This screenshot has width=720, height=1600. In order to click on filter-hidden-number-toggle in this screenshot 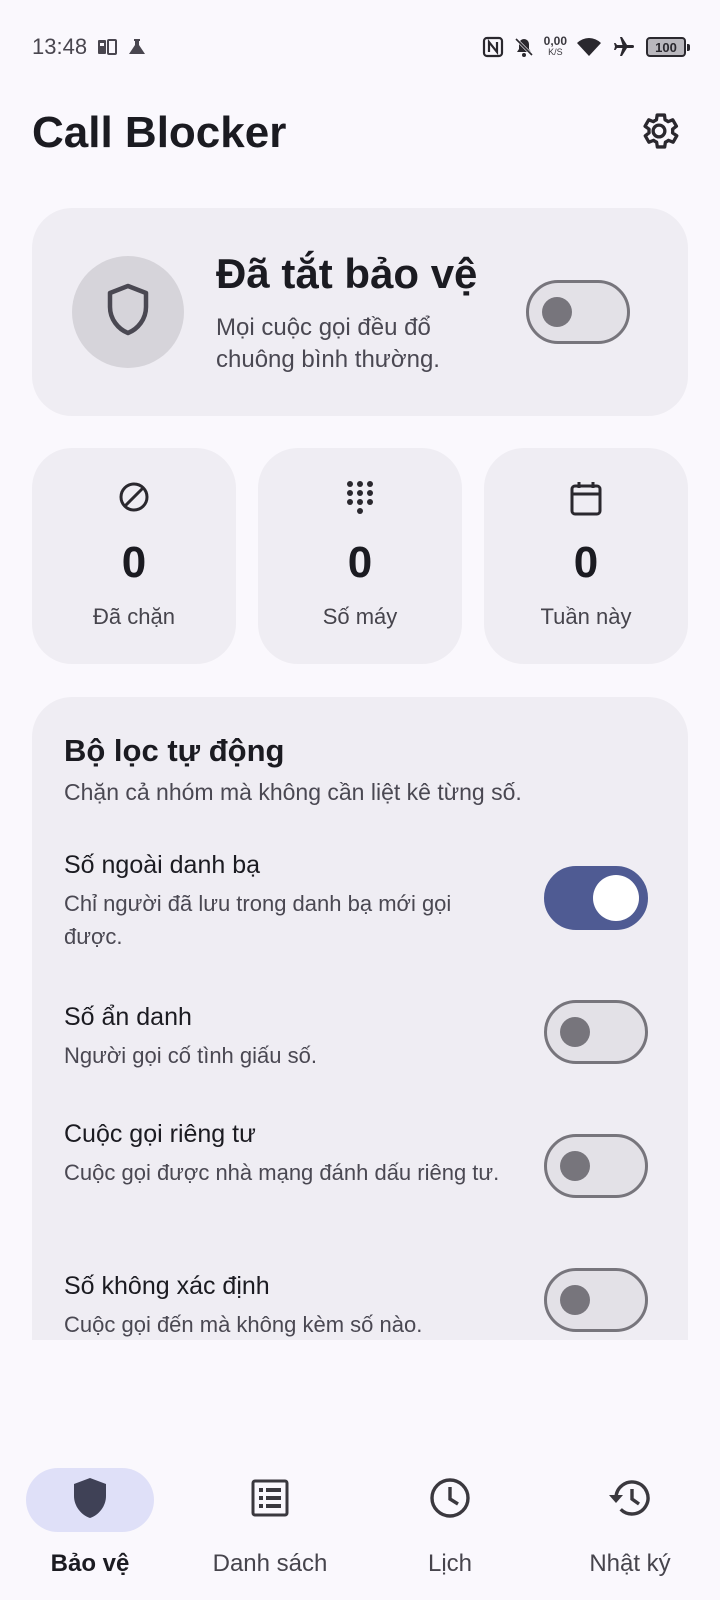, I will do `click(596, 1032)`.